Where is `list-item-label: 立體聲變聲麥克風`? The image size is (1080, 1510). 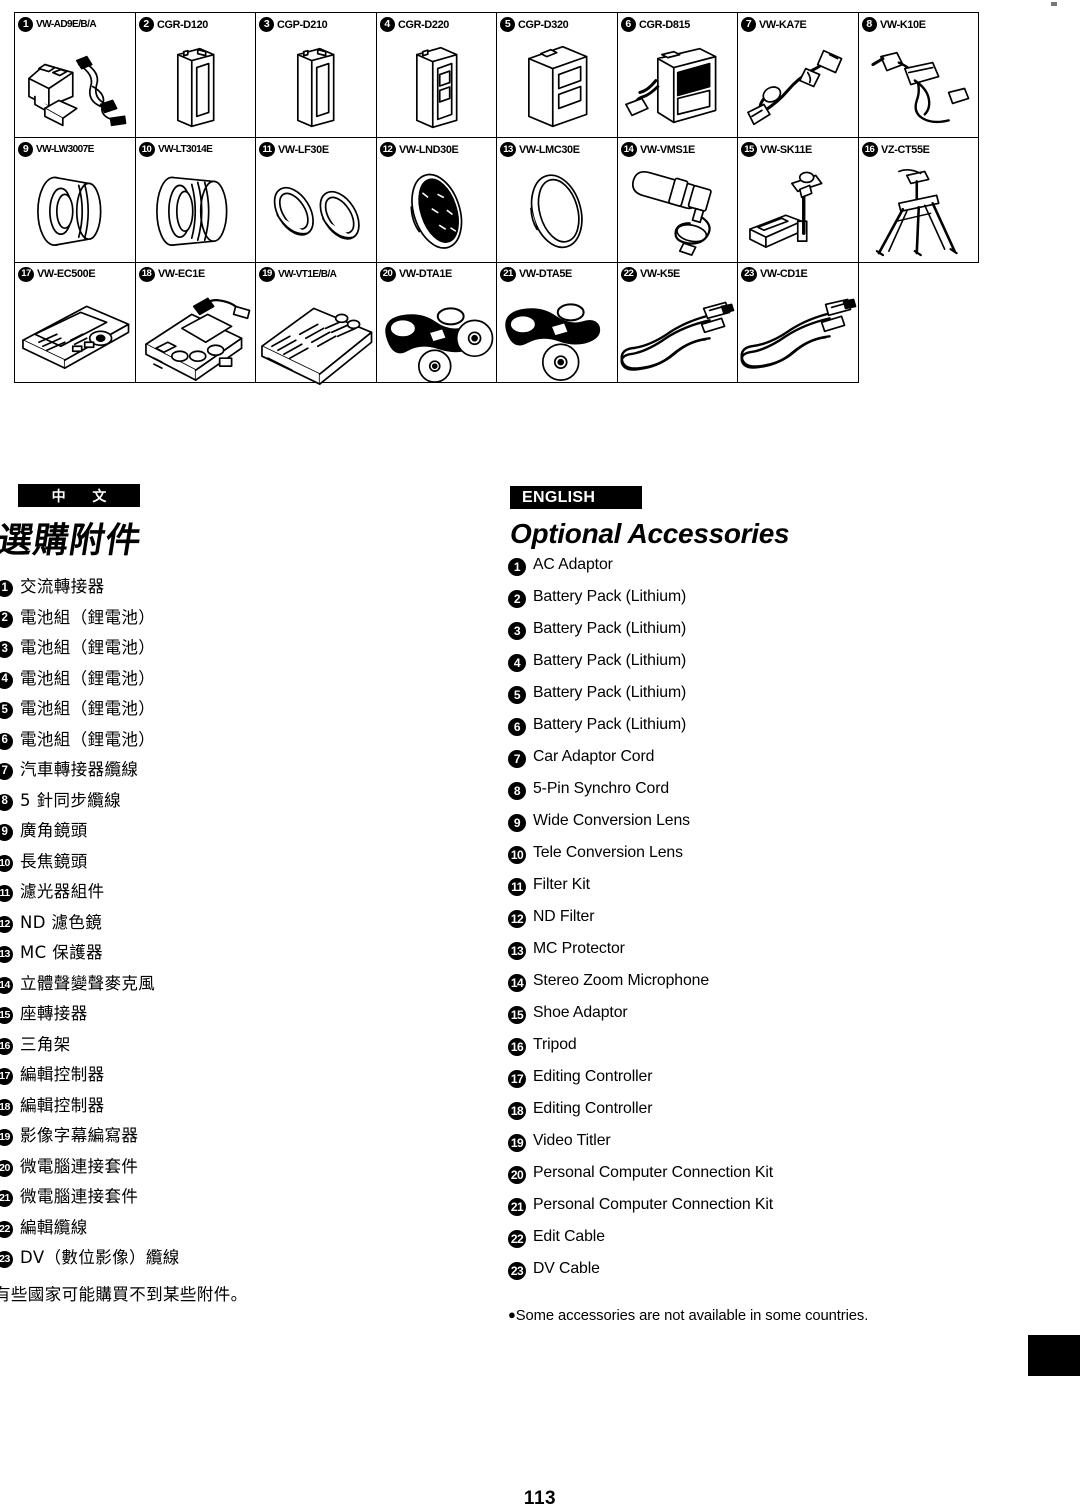 list-item-label: 立體聲變聲麥克風 is located at coordinates (88, 983).